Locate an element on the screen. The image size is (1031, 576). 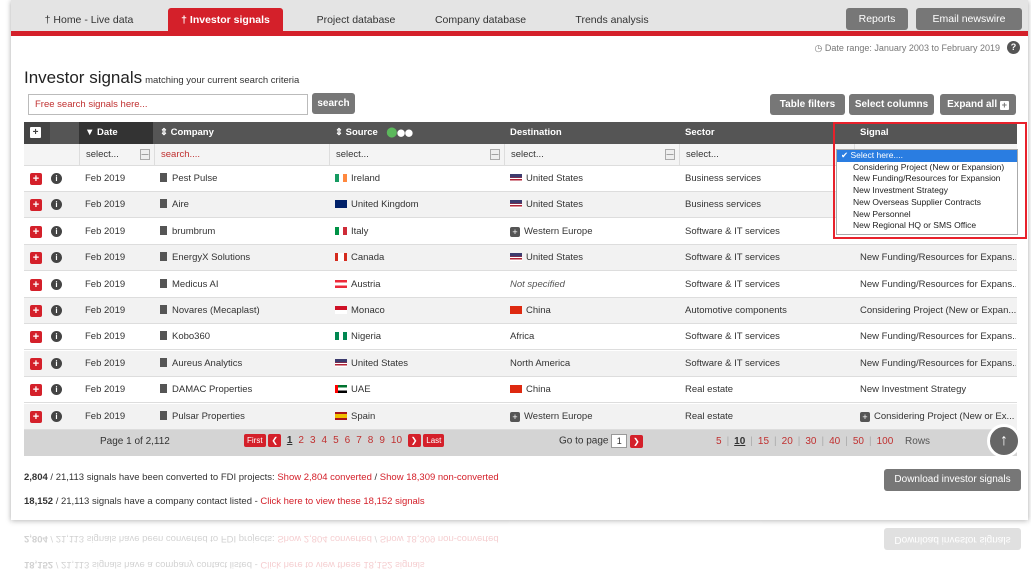
download-investor-signals-button: Download investor signals is located at coordinates (952, 480).